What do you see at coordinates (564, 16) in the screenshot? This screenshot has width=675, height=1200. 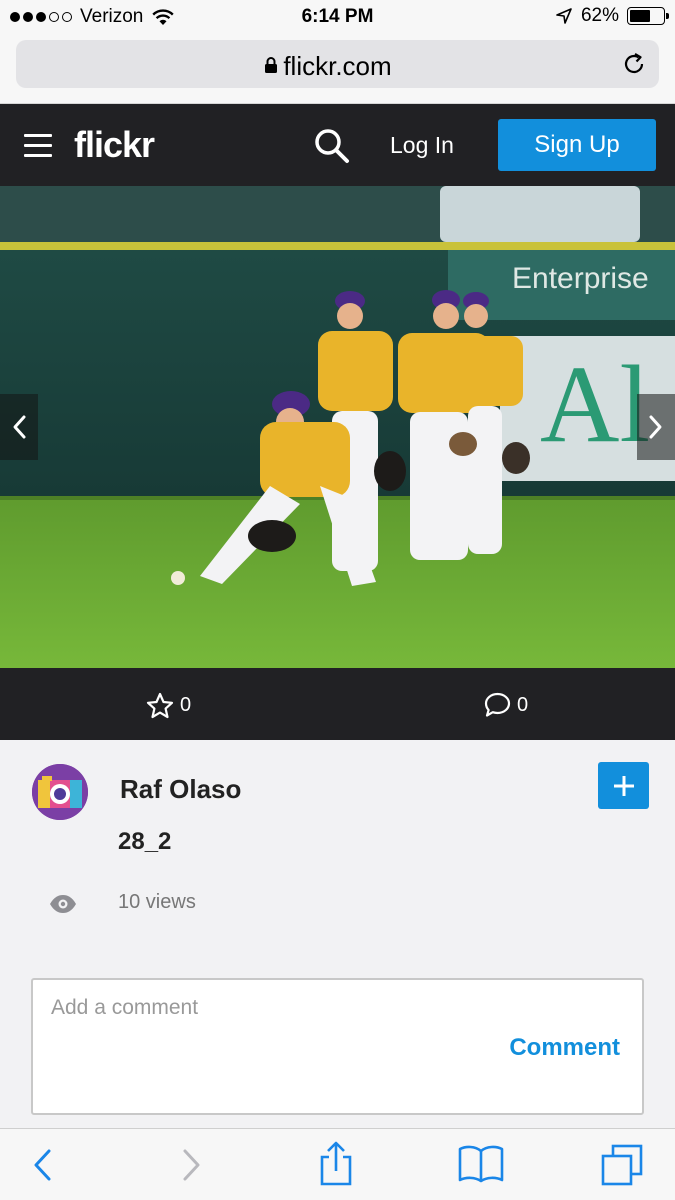 I see `location-arrow-icon` at bounding box center [564, 16].